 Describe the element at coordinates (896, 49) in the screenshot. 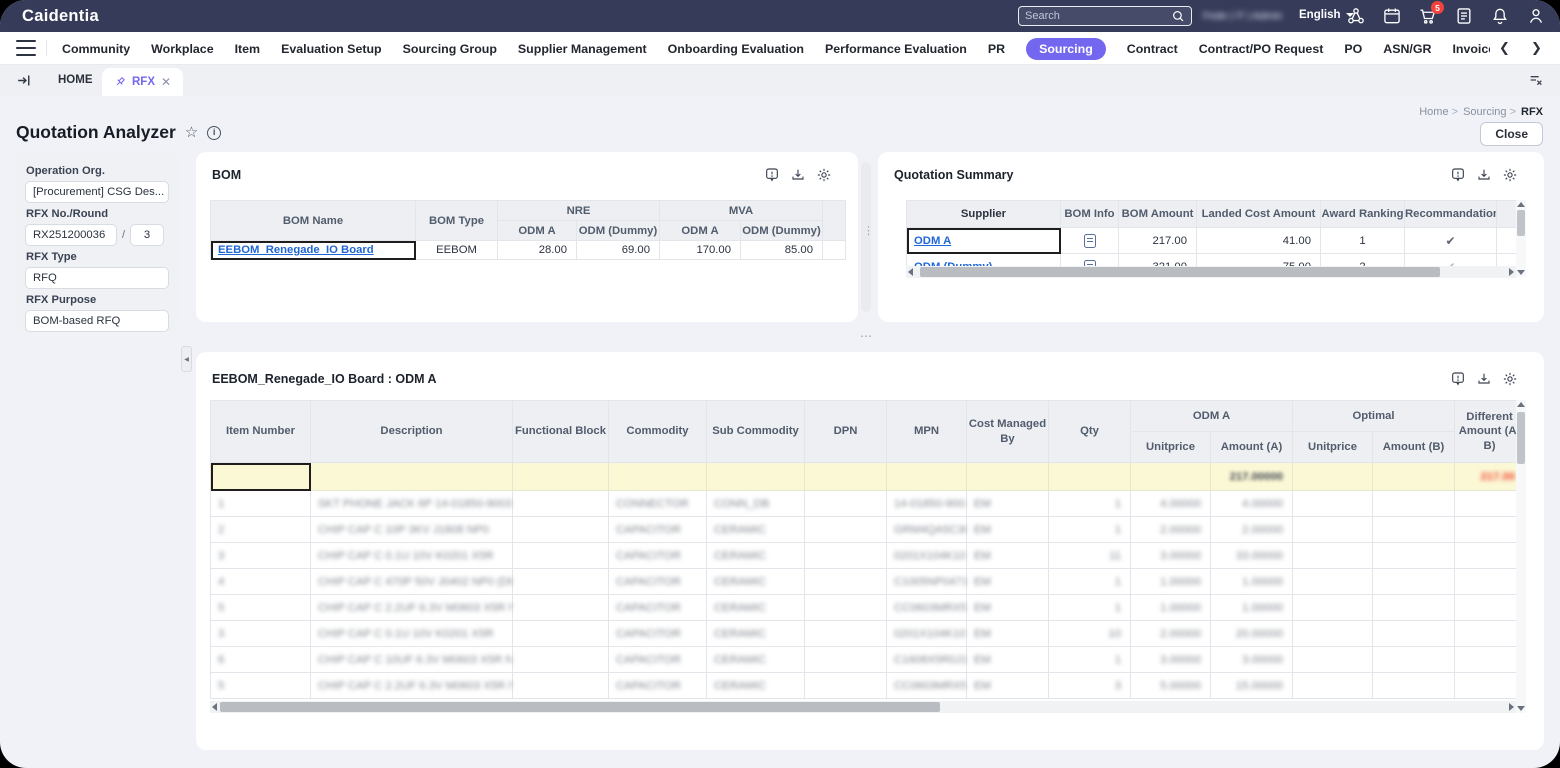

I see `nav-item-performance-evaluation: Performance Evaluation` at that location.